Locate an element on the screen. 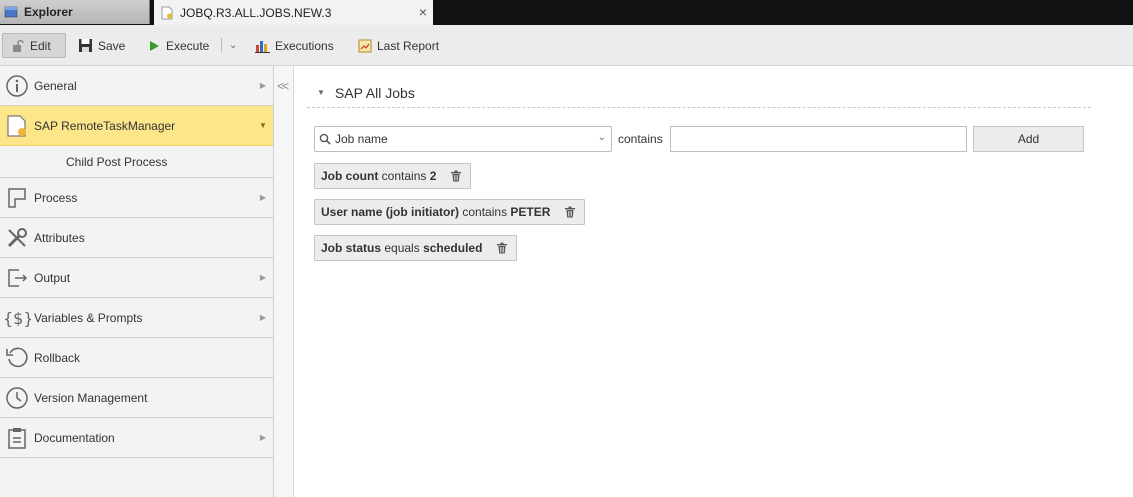  sidebar-item-attributes: Attributes is located at coordinates (136, 238).